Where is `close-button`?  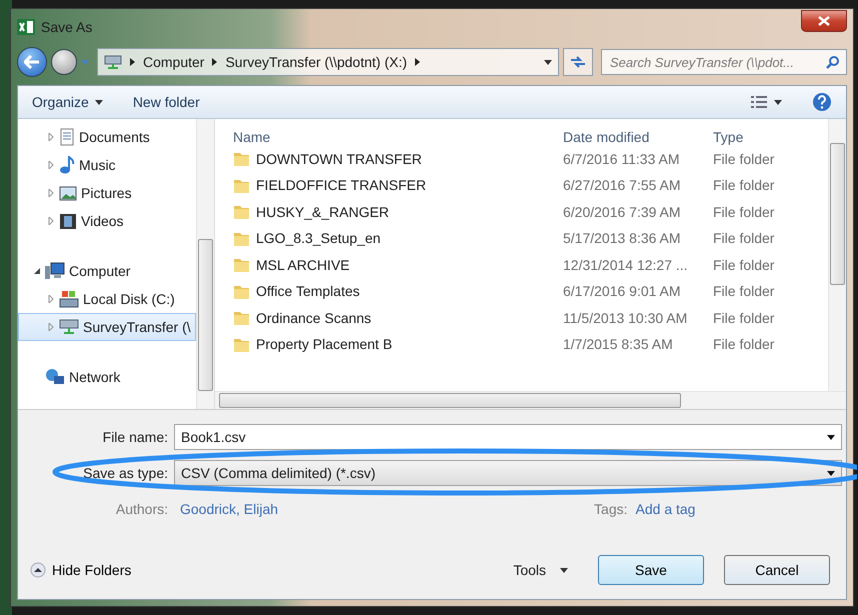 close-button is located at coordinates (824, 21).